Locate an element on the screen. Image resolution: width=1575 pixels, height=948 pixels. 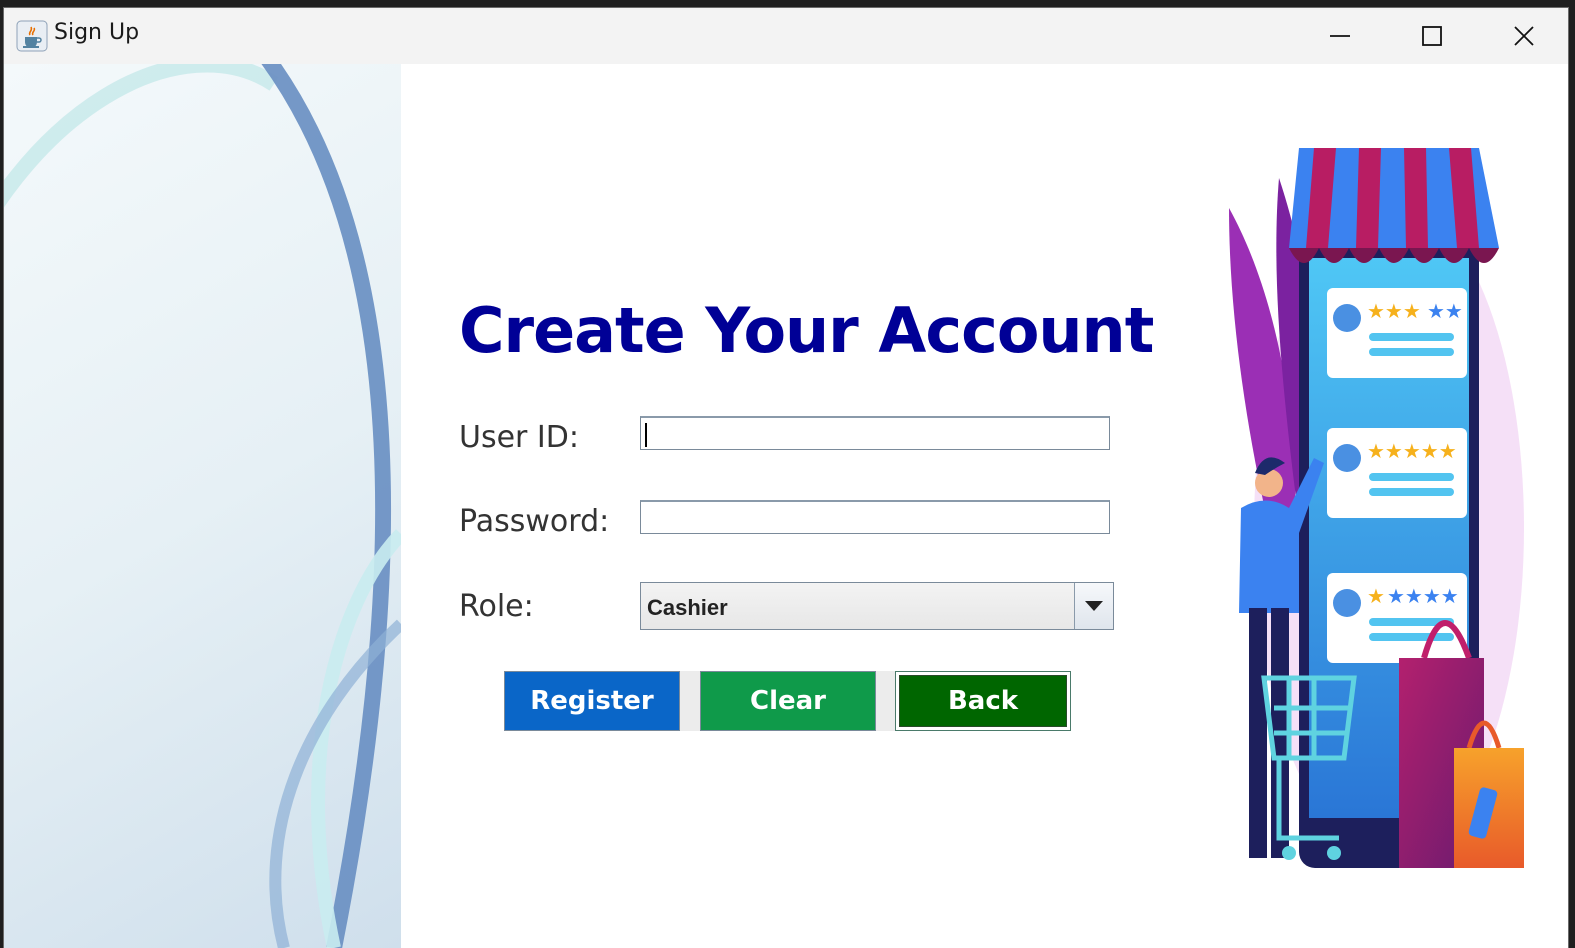
close-icon is located at coordinates (1524, 36).